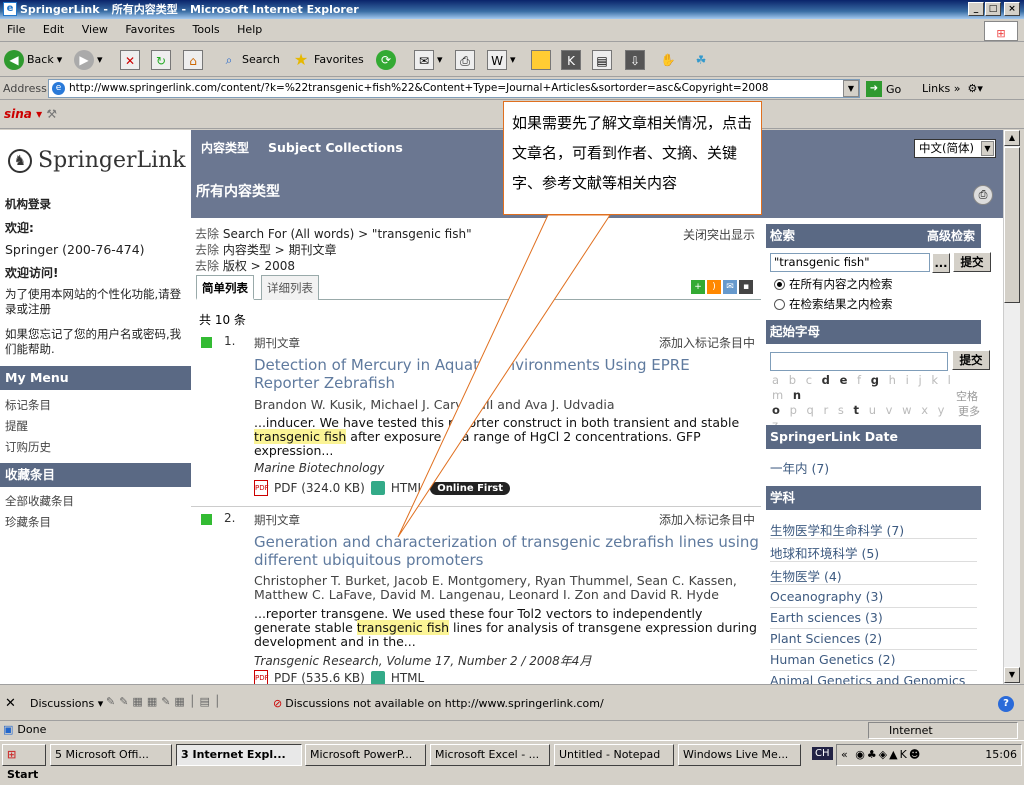 Image resolution: width=1024 pixels, height=785 pixels. What do you see at coordinates (1012, 675) in the screenshot?
I see `scroll-down-icon: ▼` at bounding box center [1012, 675].